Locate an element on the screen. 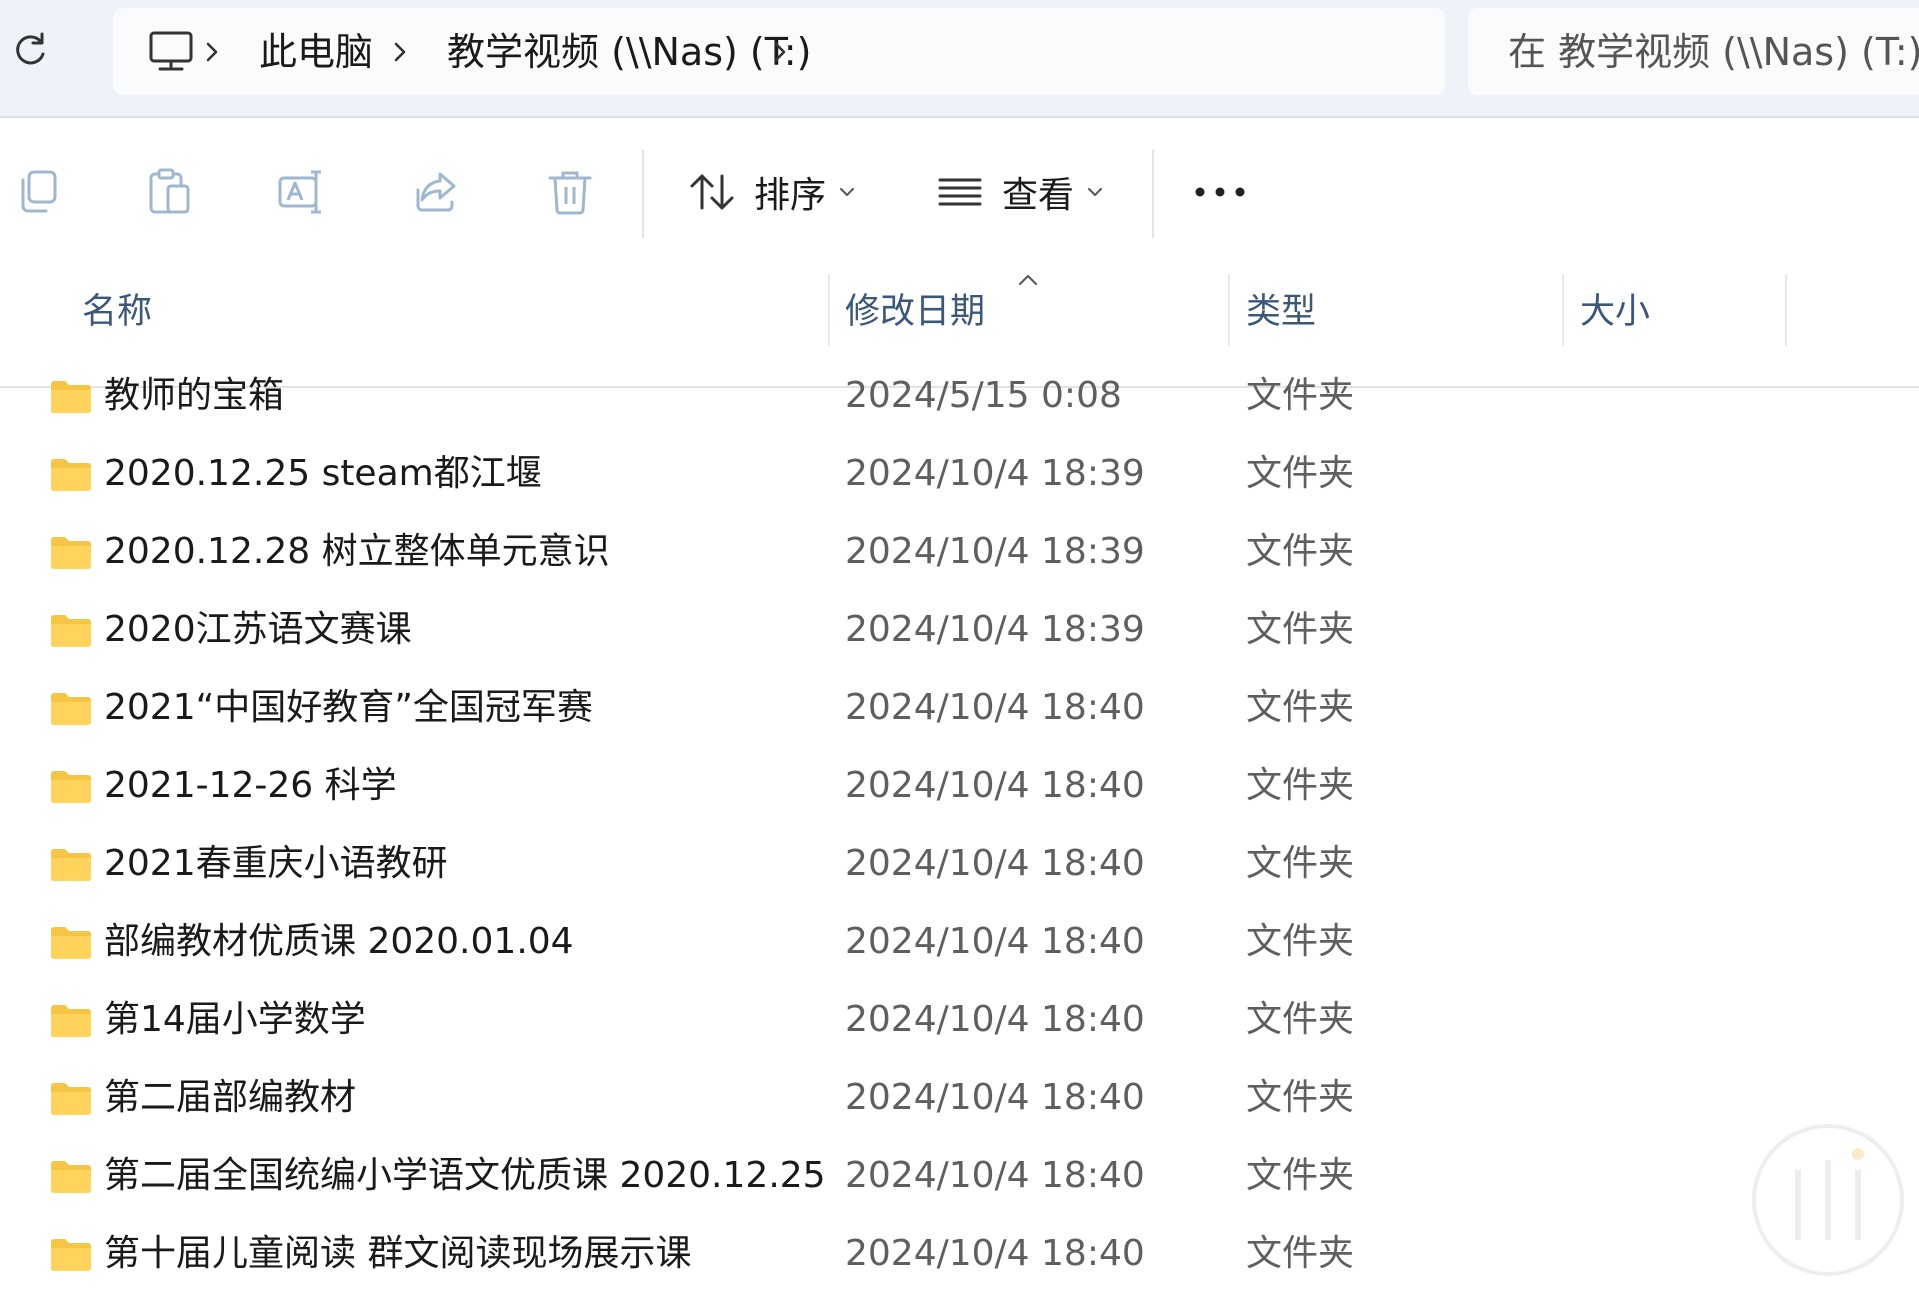 The width and height of the screenshot is (1919, 1292). column-header-modified: 修改日期 is located at coordinates (915, 312).